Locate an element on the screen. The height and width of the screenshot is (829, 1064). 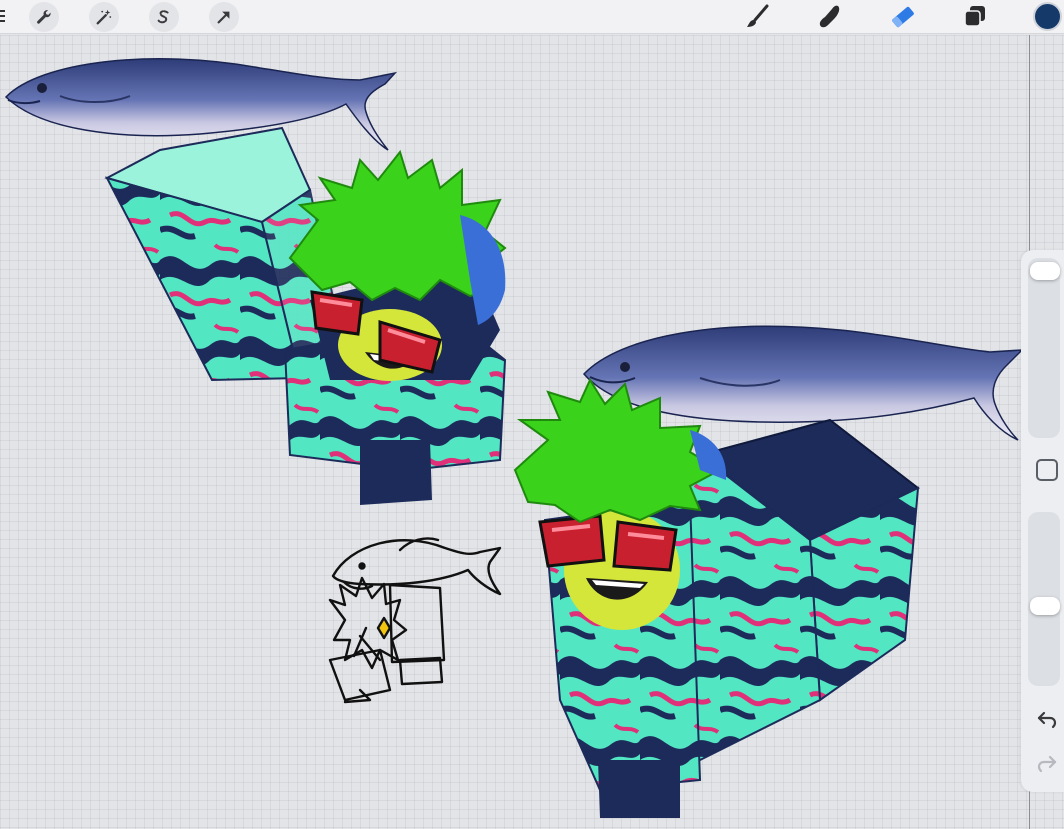
brush-size-handle is located at coordinates (1045, 271).